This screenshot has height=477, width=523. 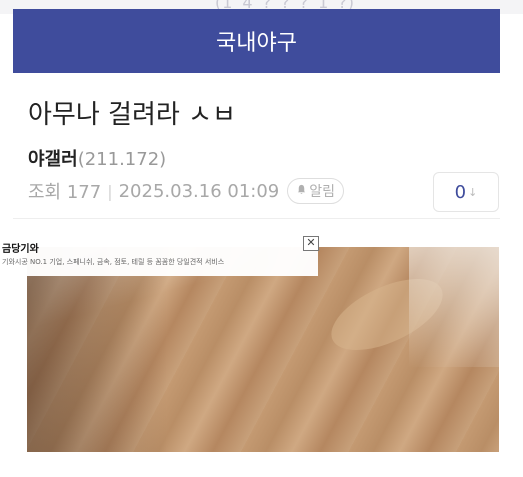 What do you see at coordinates (65, 192) in the screenshot?
I see `view-count: 조회 177` at bounding box center [65, 192].